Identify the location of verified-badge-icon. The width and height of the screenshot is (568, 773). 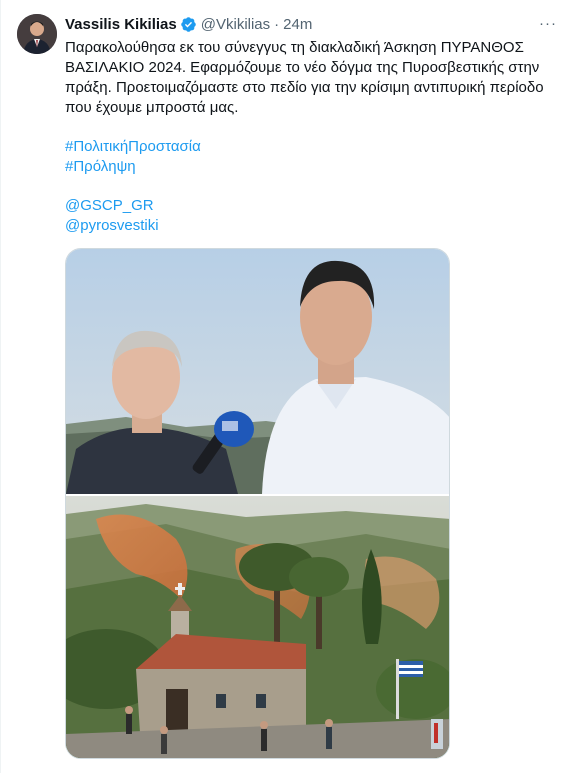
(188, 24).